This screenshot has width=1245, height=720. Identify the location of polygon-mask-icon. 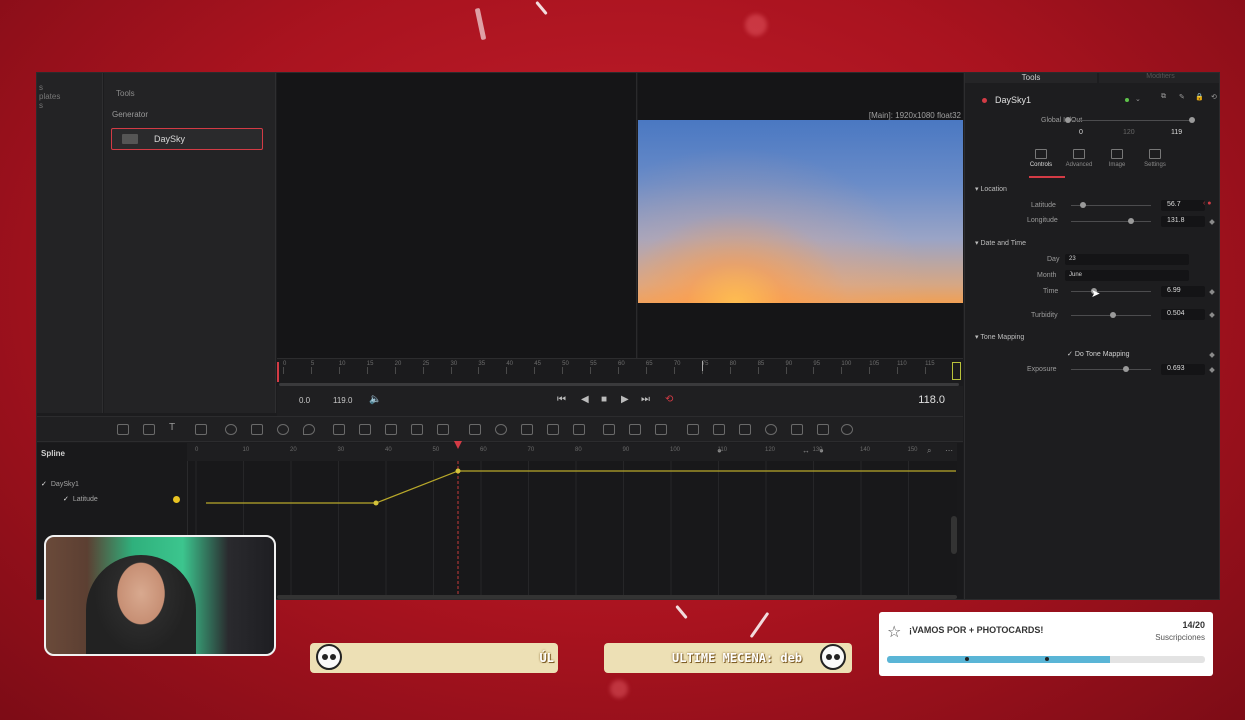
(527, 429).